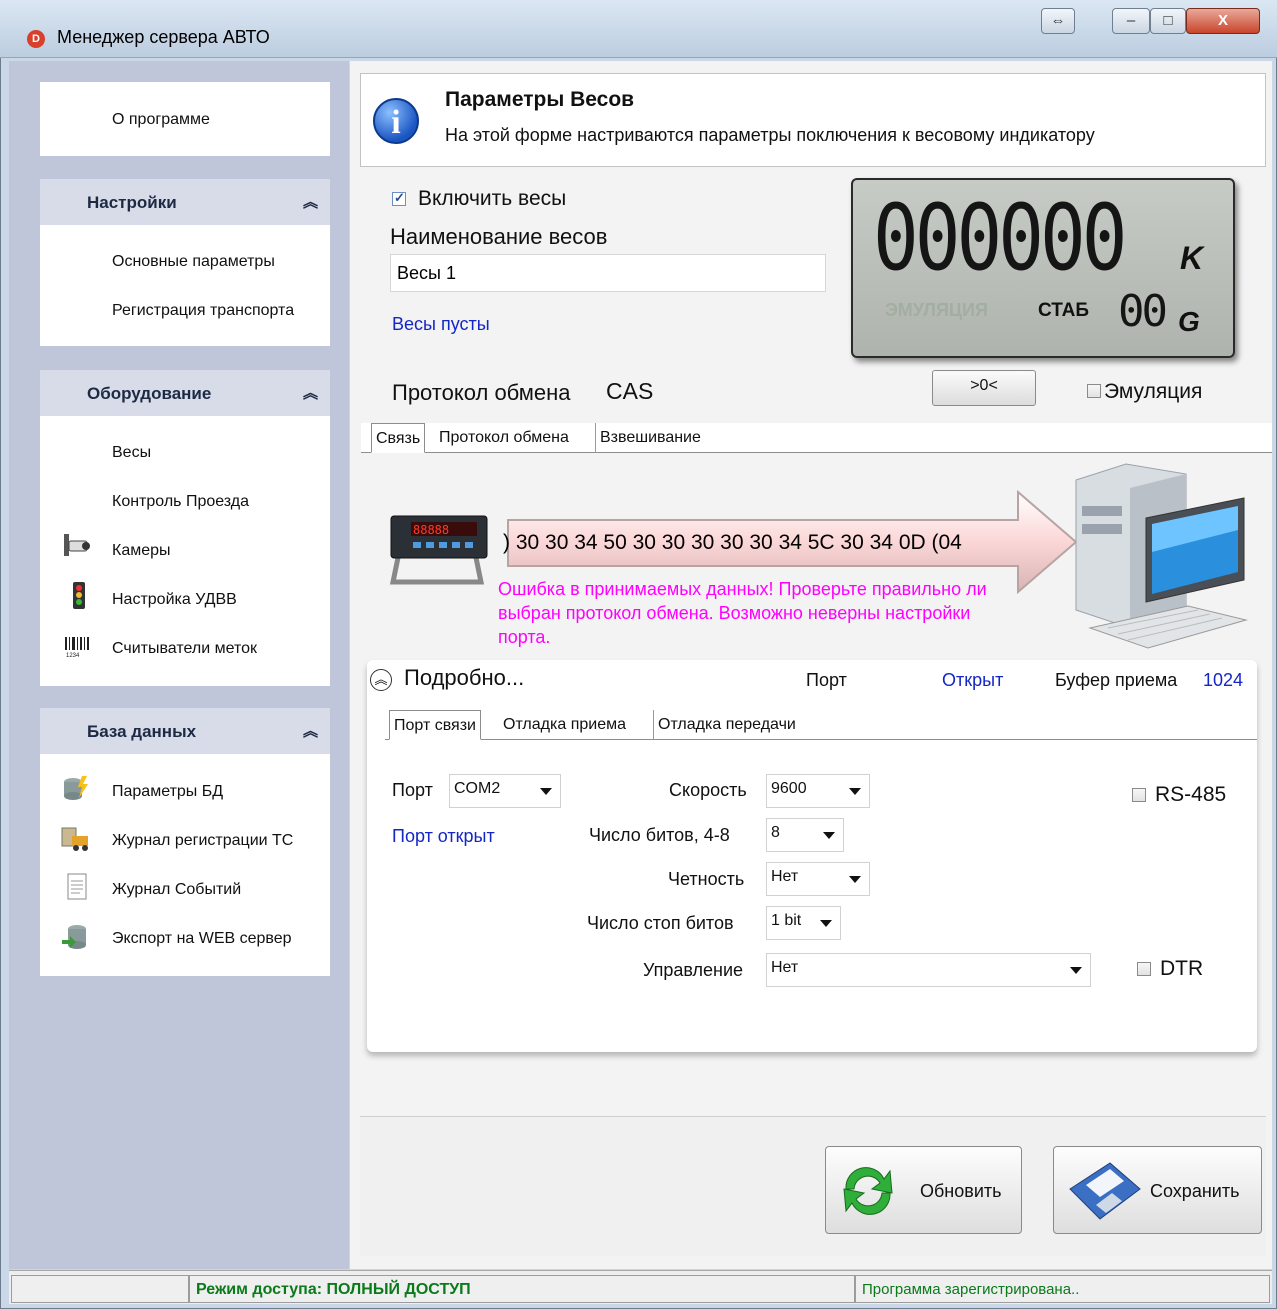  What do you see at coordinates (74, 937) in the screenshot?
I see `web-export-icon` at bounding box center [74, 937].